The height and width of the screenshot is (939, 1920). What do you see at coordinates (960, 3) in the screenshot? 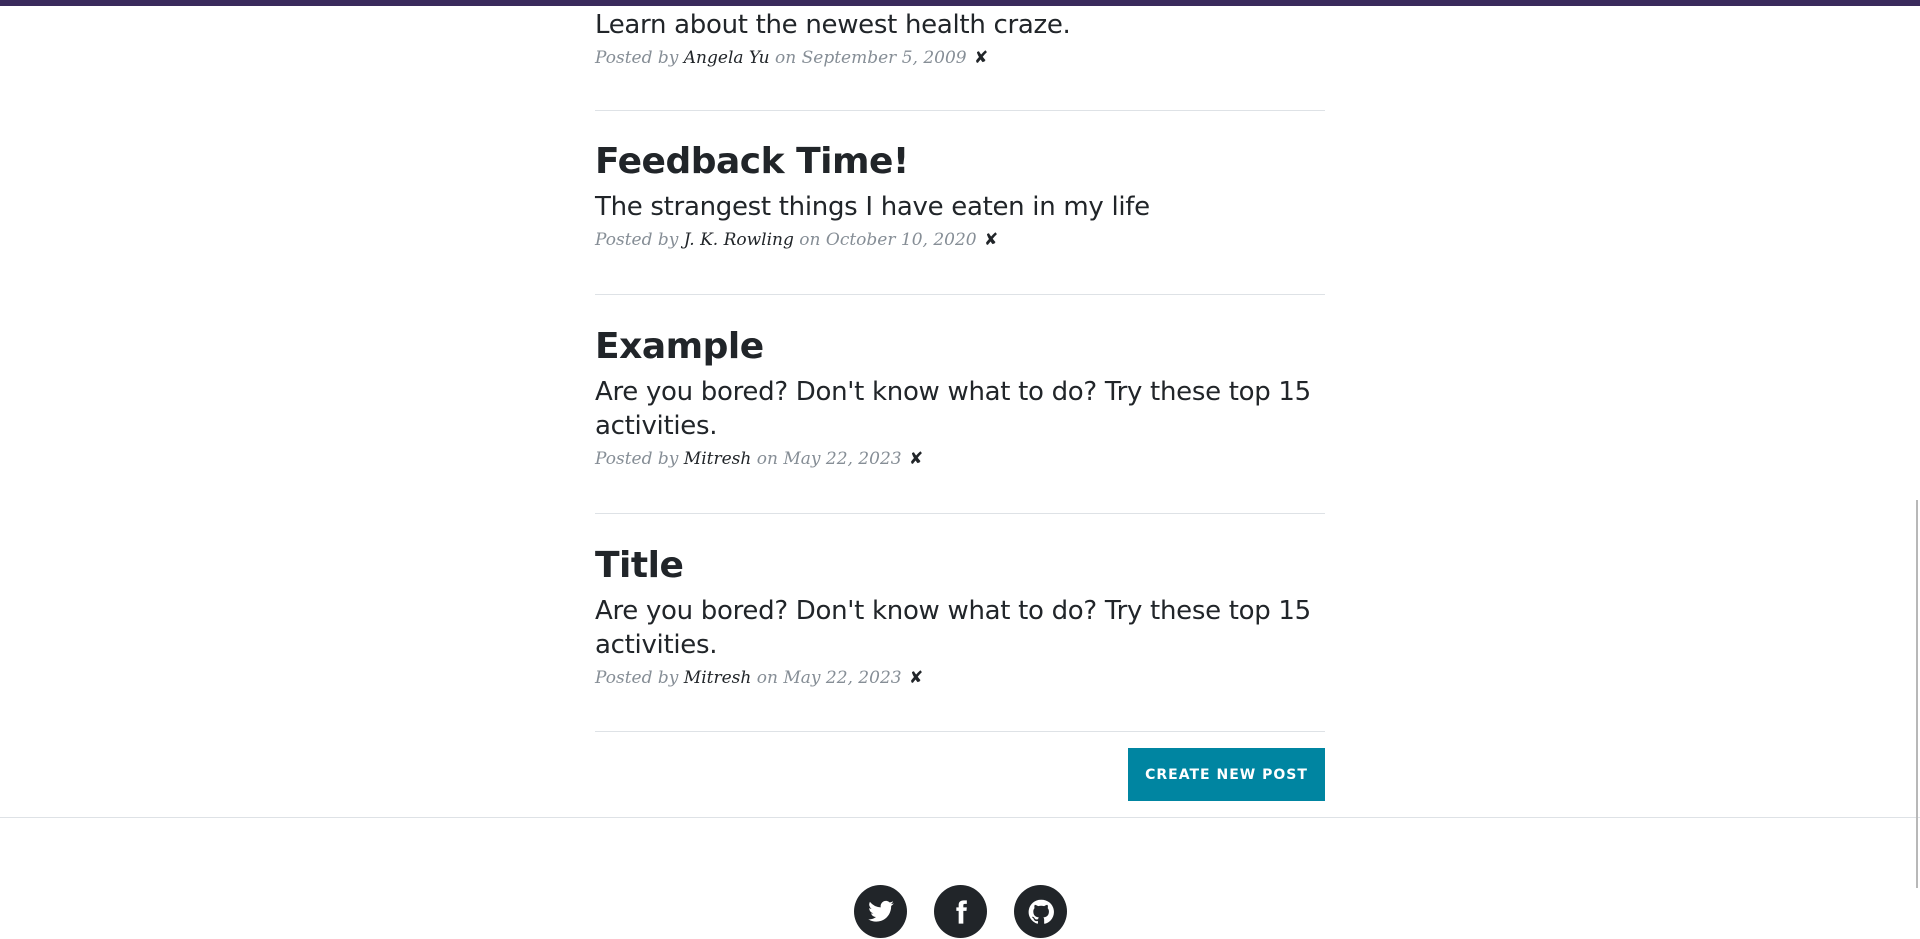
I see `top-nav-bar-edge` at bounding box center [960, 3].